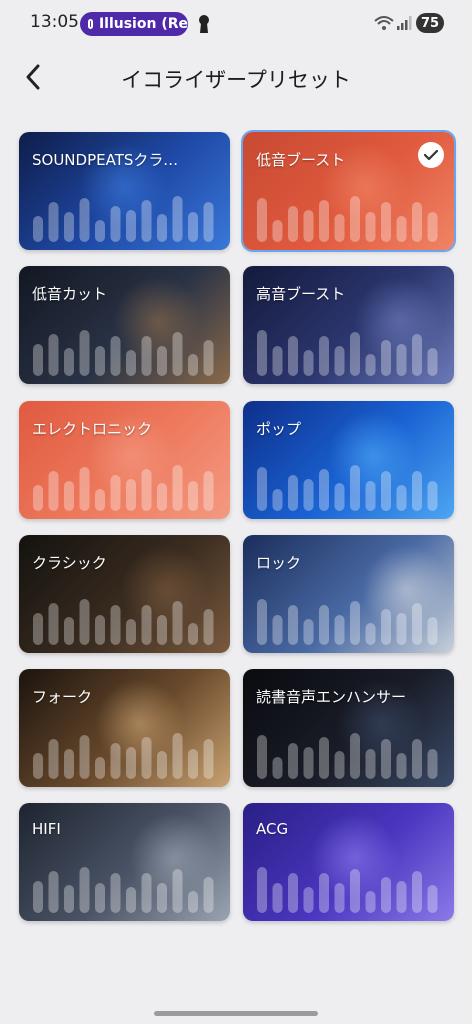 The image size is (472, 1024). I want to click on preset-label: クラシック, so click(69, 563).